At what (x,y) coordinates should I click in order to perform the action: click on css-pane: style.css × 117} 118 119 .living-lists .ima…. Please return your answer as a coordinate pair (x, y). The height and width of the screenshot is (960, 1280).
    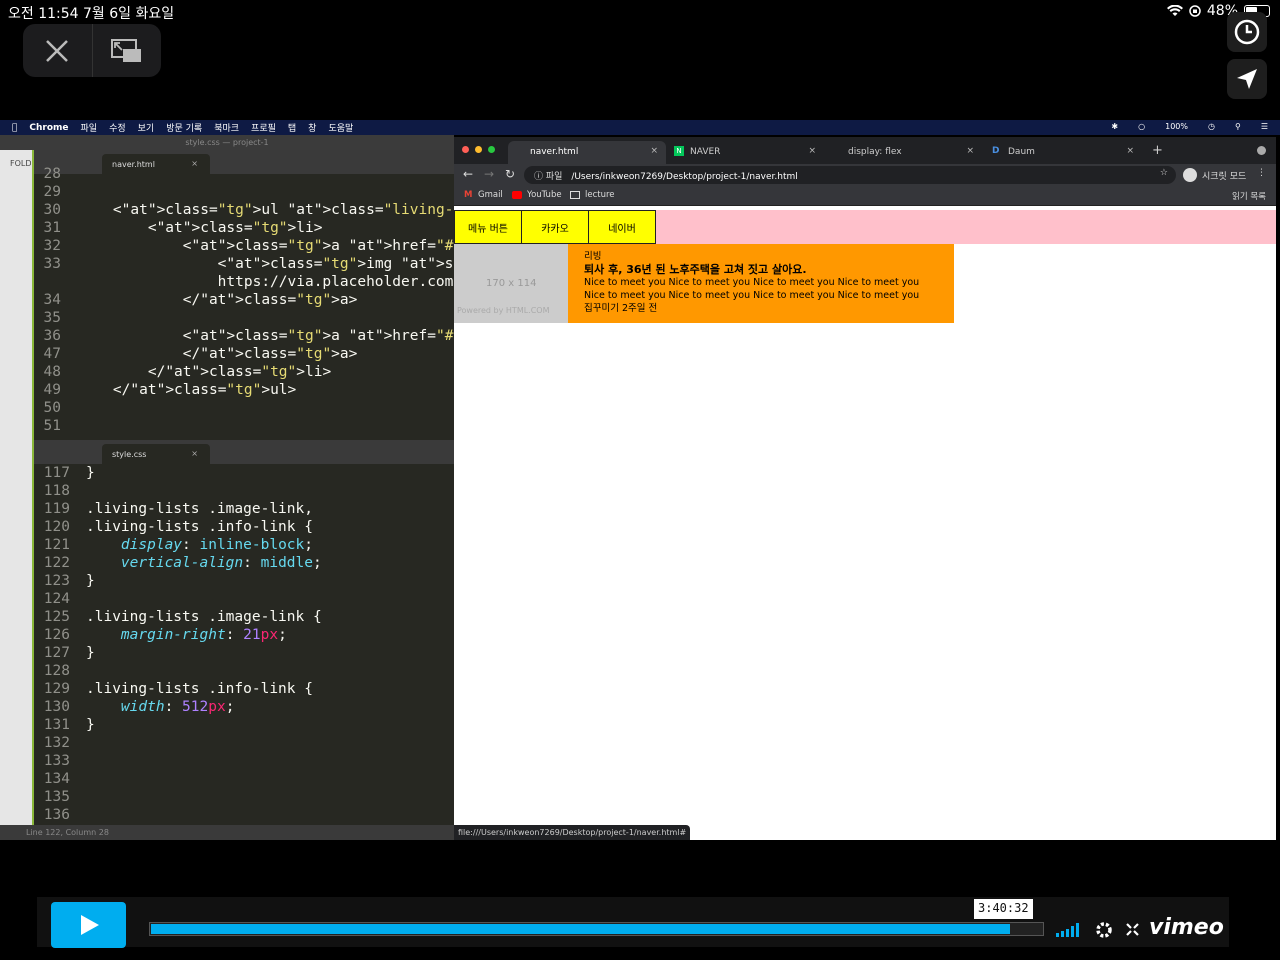
    Looking at the image, I should click on (244, 632).